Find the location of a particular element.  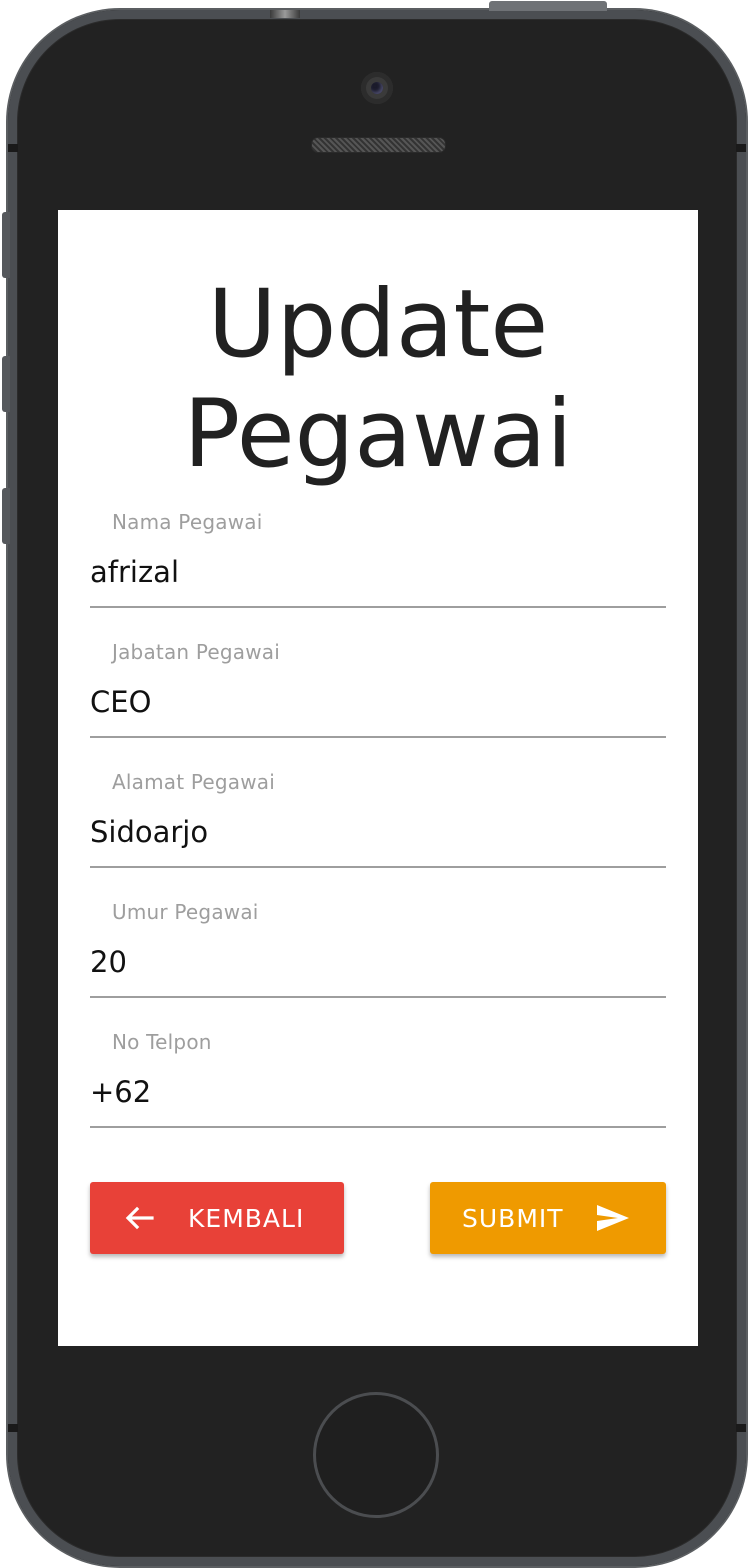

jabatan-pegawai-field: Jabatan Pegawai is located at coordinates (378, 705).